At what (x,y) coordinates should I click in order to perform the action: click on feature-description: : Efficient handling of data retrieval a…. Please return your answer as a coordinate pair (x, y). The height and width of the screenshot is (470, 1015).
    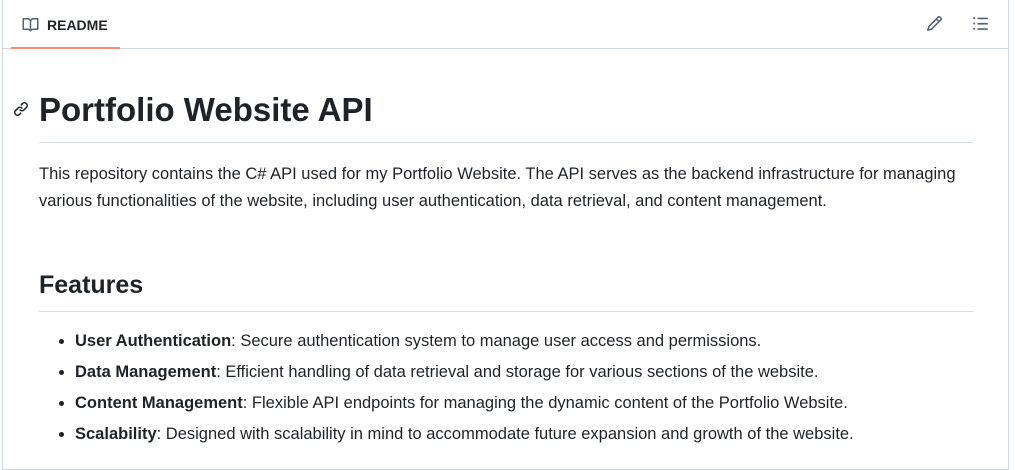
    Looking at the image, I should click on (517, 372).